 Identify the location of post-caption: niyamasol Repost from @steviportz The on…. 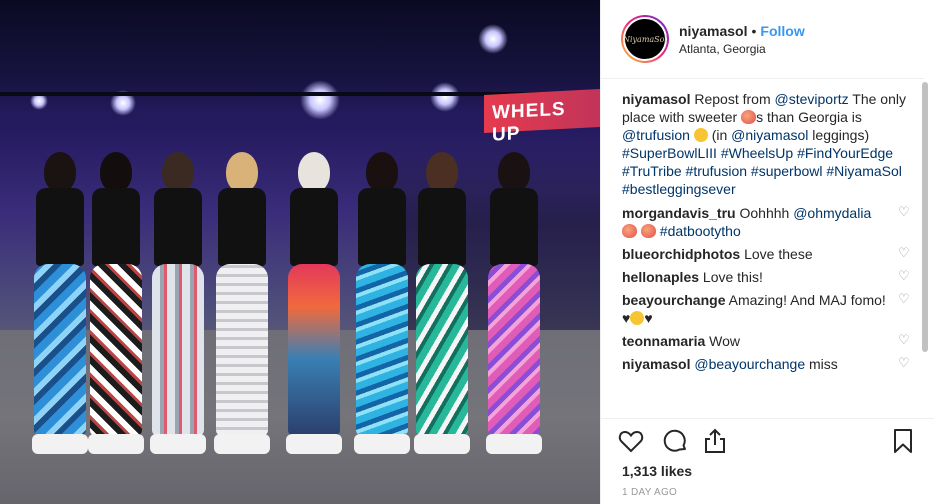
(767, 144).